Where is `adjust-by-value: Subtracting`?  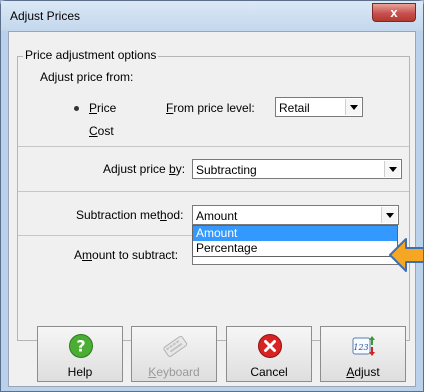
adjust-by-value: Subtracting is located at coordinates (226, 170).